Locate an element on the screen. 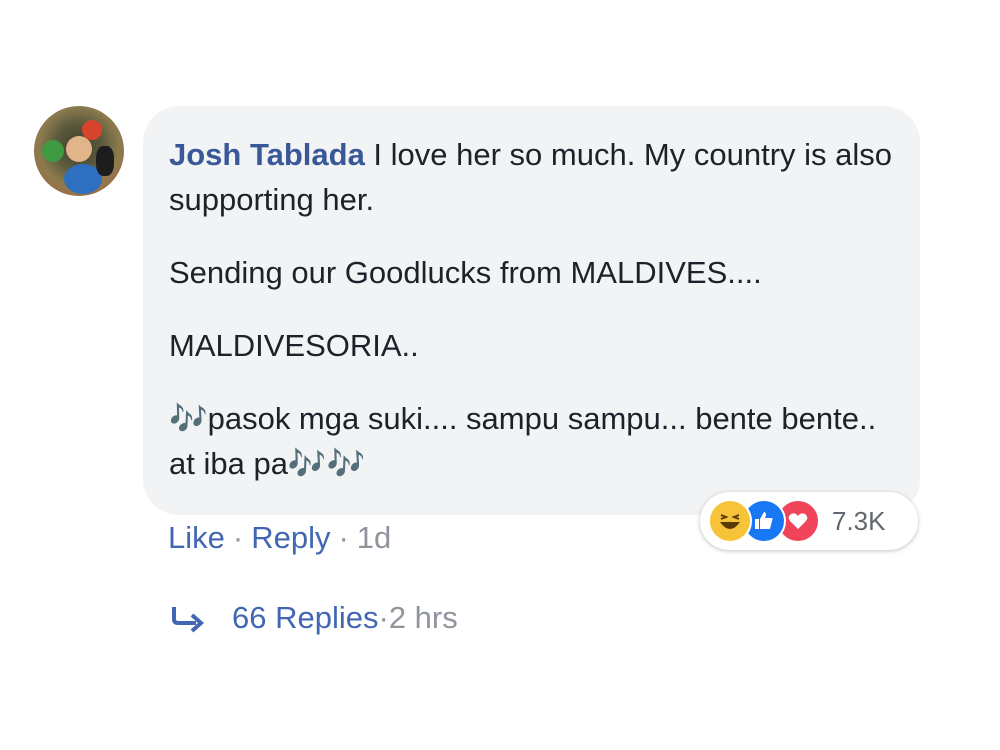  reaction-count: 7.3K is located at coordinates (859, 520).